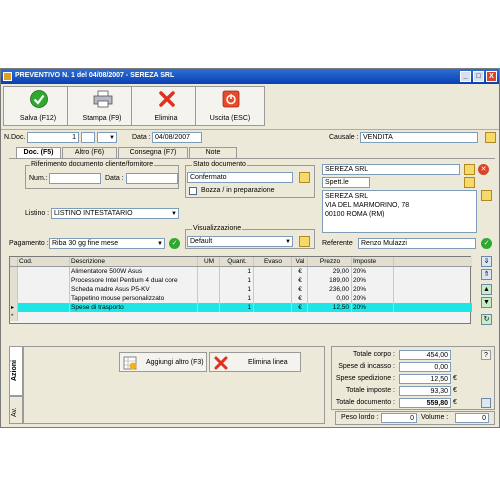 This screenshot has height=500, width=500. What do you see at coordinates (491, 76) in the screenshot?
I see `close-button: X` at bounding box center [491, 76].